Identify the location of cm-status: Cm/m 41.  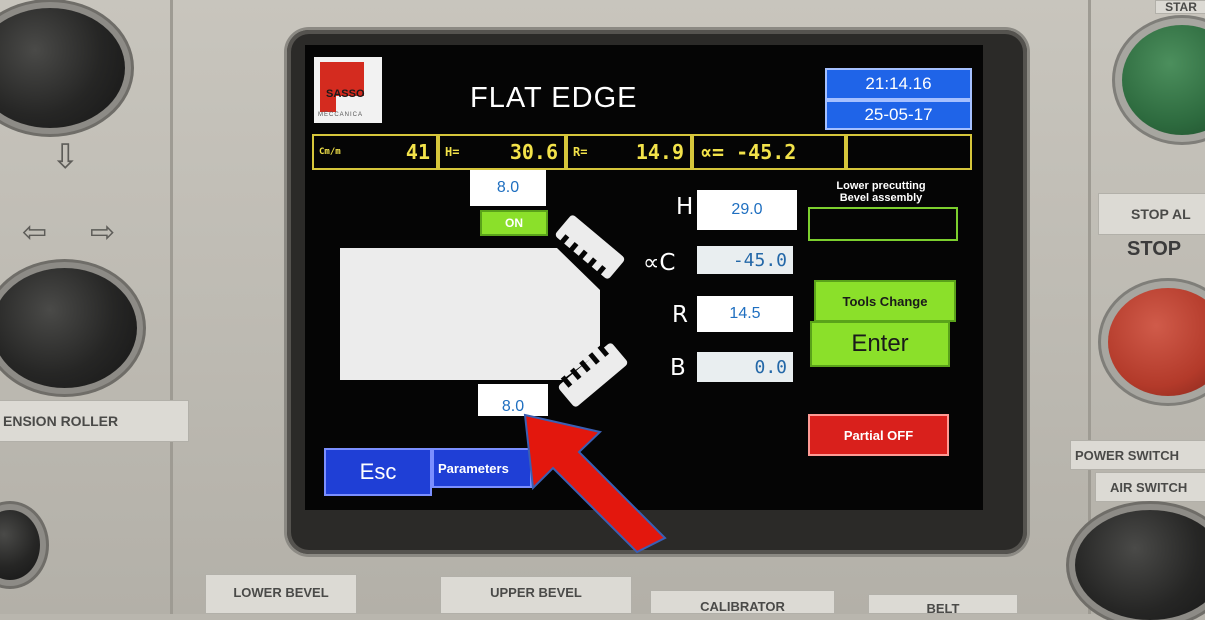
(375, 152).